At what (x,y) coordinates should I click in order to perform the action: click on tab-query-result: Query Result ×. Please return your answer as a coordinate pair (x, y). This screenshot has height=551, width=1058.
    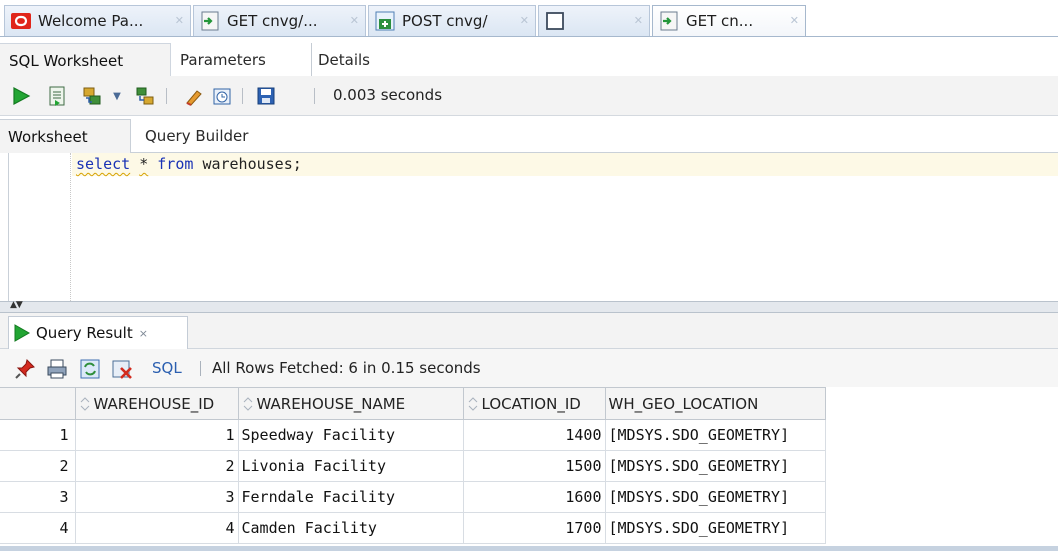
    Looking at the image, I should click on (98, 332).